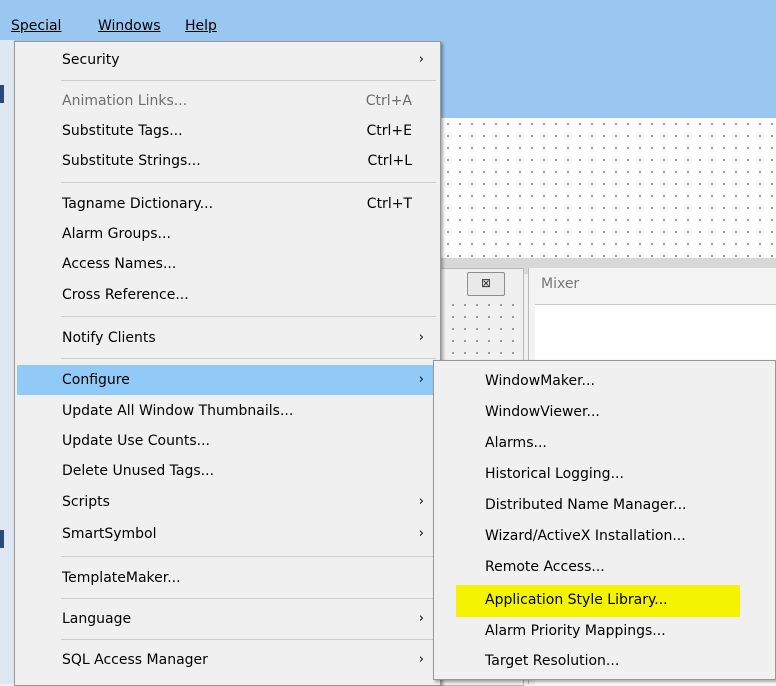 The height and width of the screenshot is (686, 776). Describe the element at coordinates (227, 534) in the screenshot. I see `menu-item-smartsymbol: SmartSymbol ›` at that location.